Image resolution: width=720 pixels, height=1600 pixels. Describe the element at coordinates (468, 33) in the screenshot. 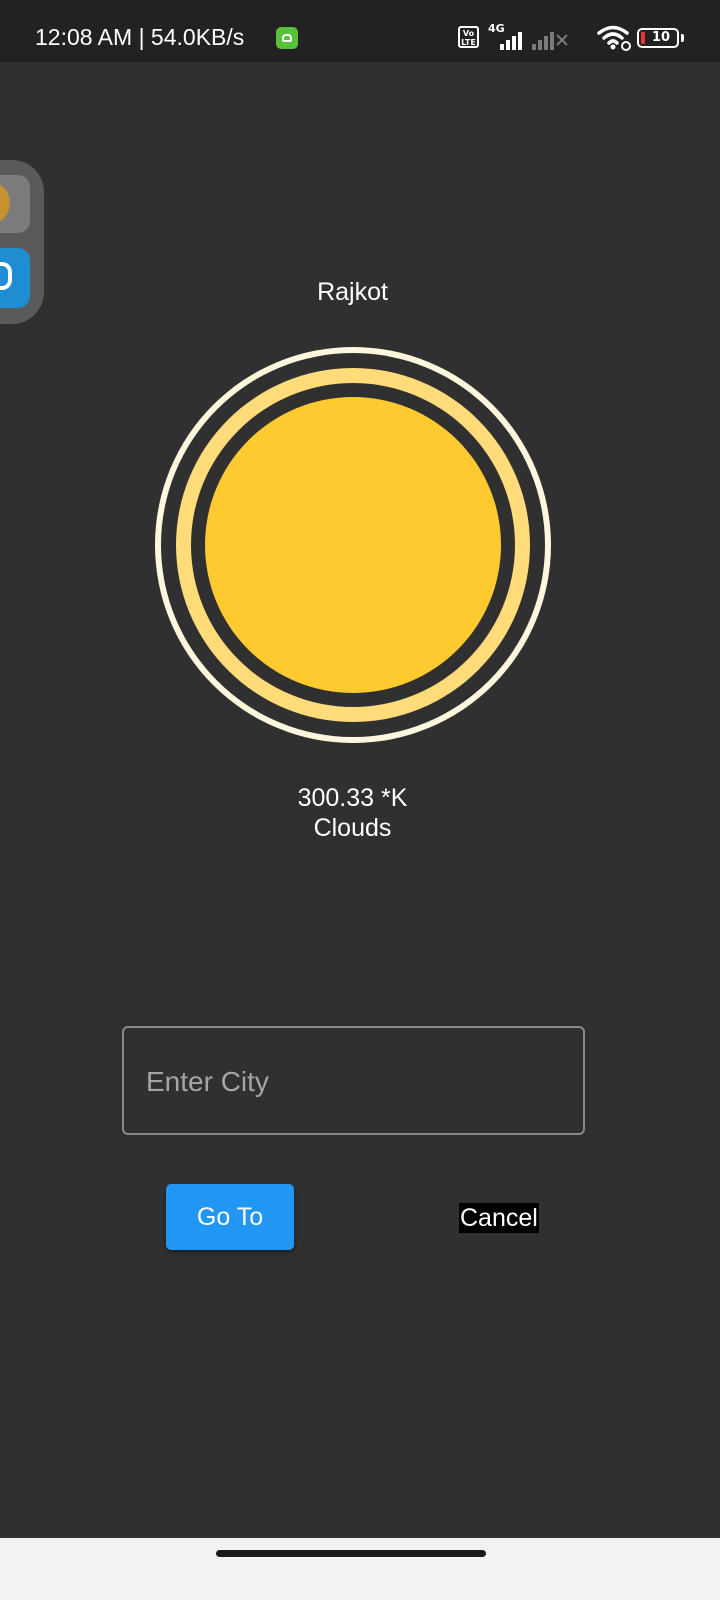

I see `volte-top-label: Vo` at that location.